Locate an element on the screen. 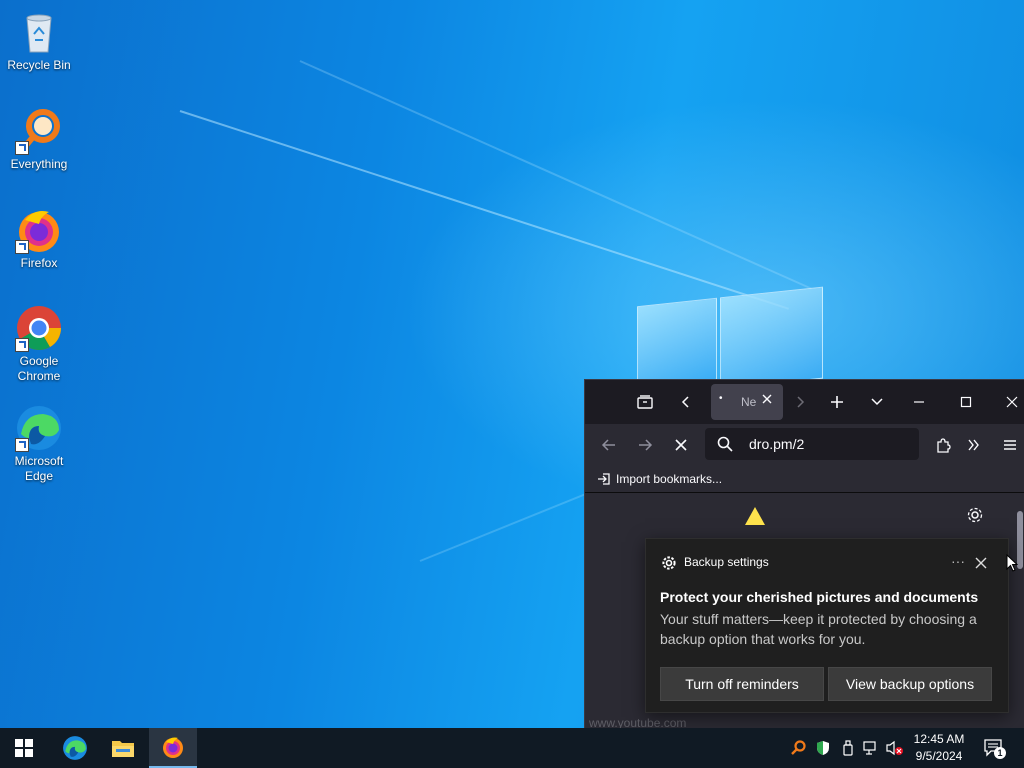 This screenshot has width=1024, height=768. desktop-icon-microsoft-edge: Microsoft Edge is located at coordinates (39, 444).